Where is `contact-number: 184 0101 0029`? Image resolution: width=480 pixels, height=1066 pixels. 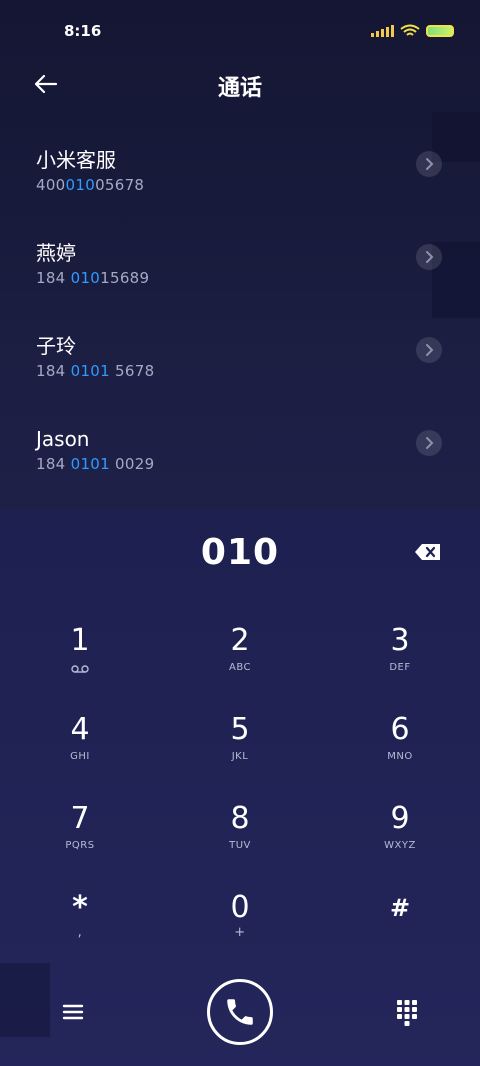
contact-number: 184 0101 0029 is located at coordinates (95, 464).